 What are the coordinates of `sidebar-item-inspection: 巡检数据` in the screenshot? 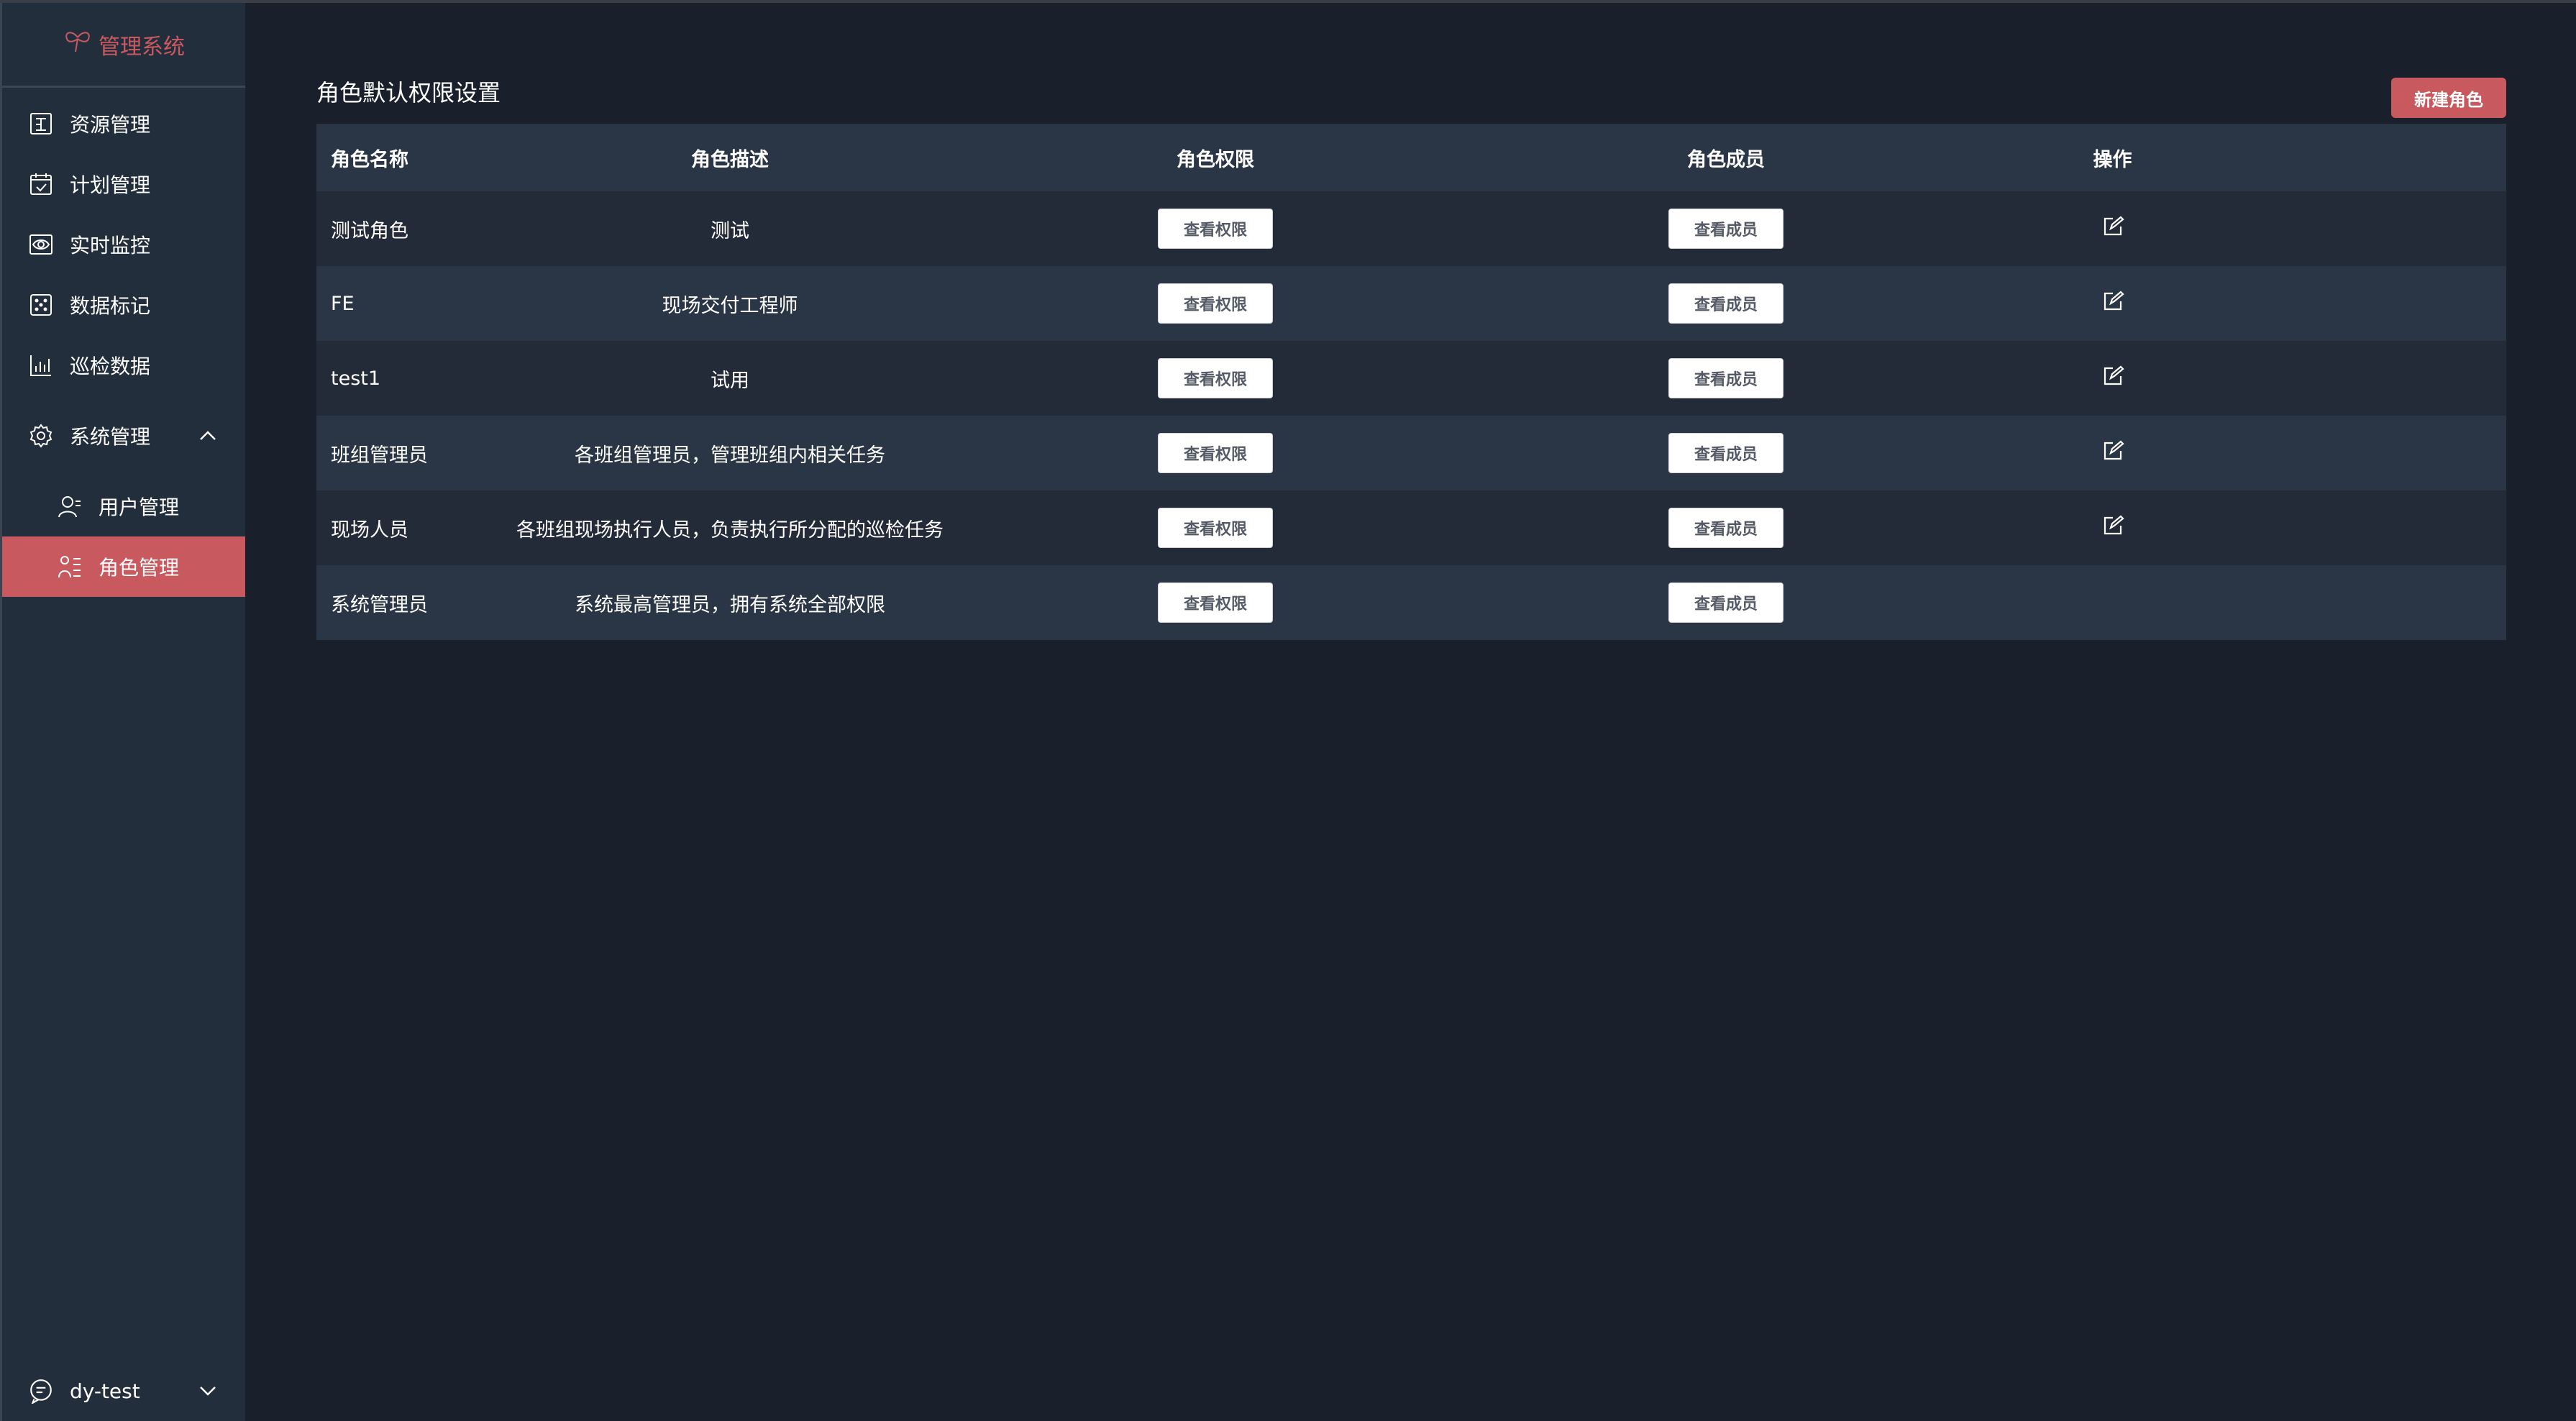 It's located at (123, 365).